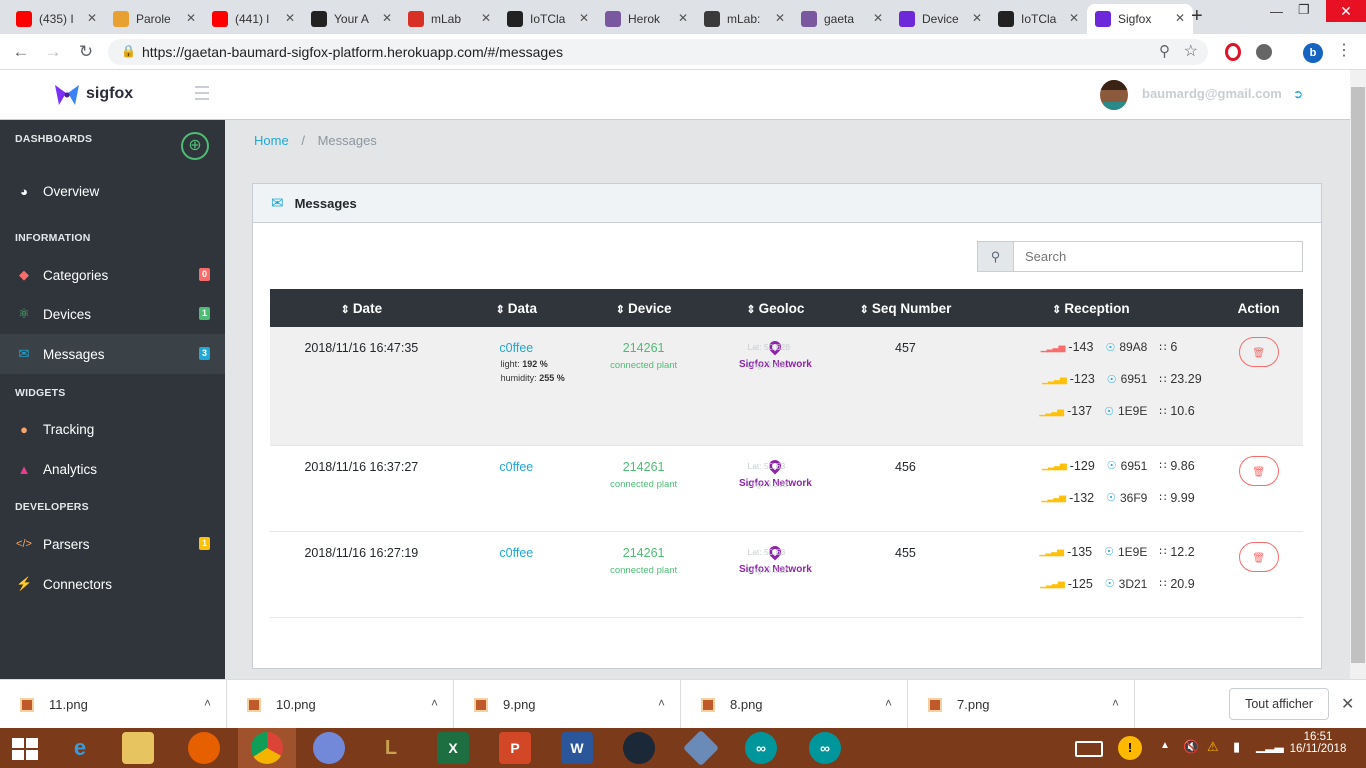 This screenshot has height=768, width=1366. I want to click on firefox-icon, so click(204, 748).